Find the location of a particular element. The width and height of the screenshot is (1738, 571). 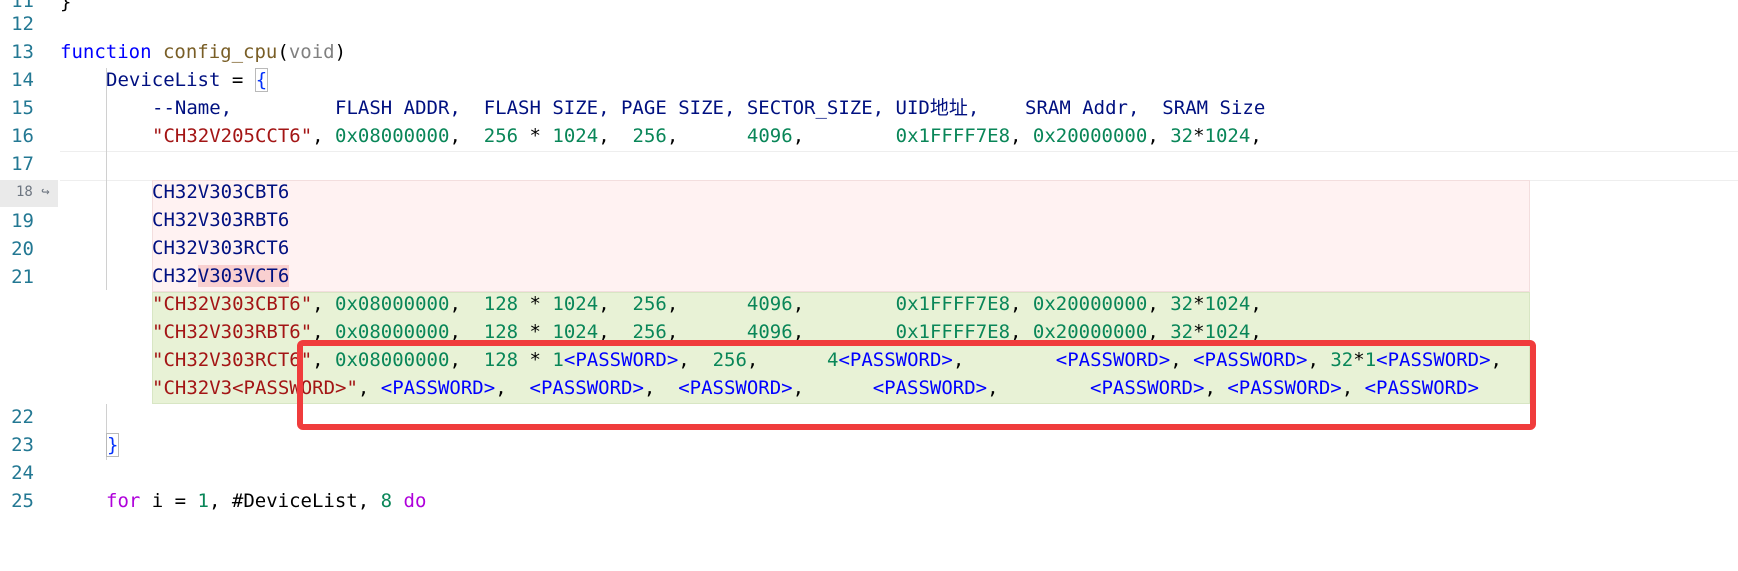

code-line: DeviceList = { is located at coordinates (187, 80).